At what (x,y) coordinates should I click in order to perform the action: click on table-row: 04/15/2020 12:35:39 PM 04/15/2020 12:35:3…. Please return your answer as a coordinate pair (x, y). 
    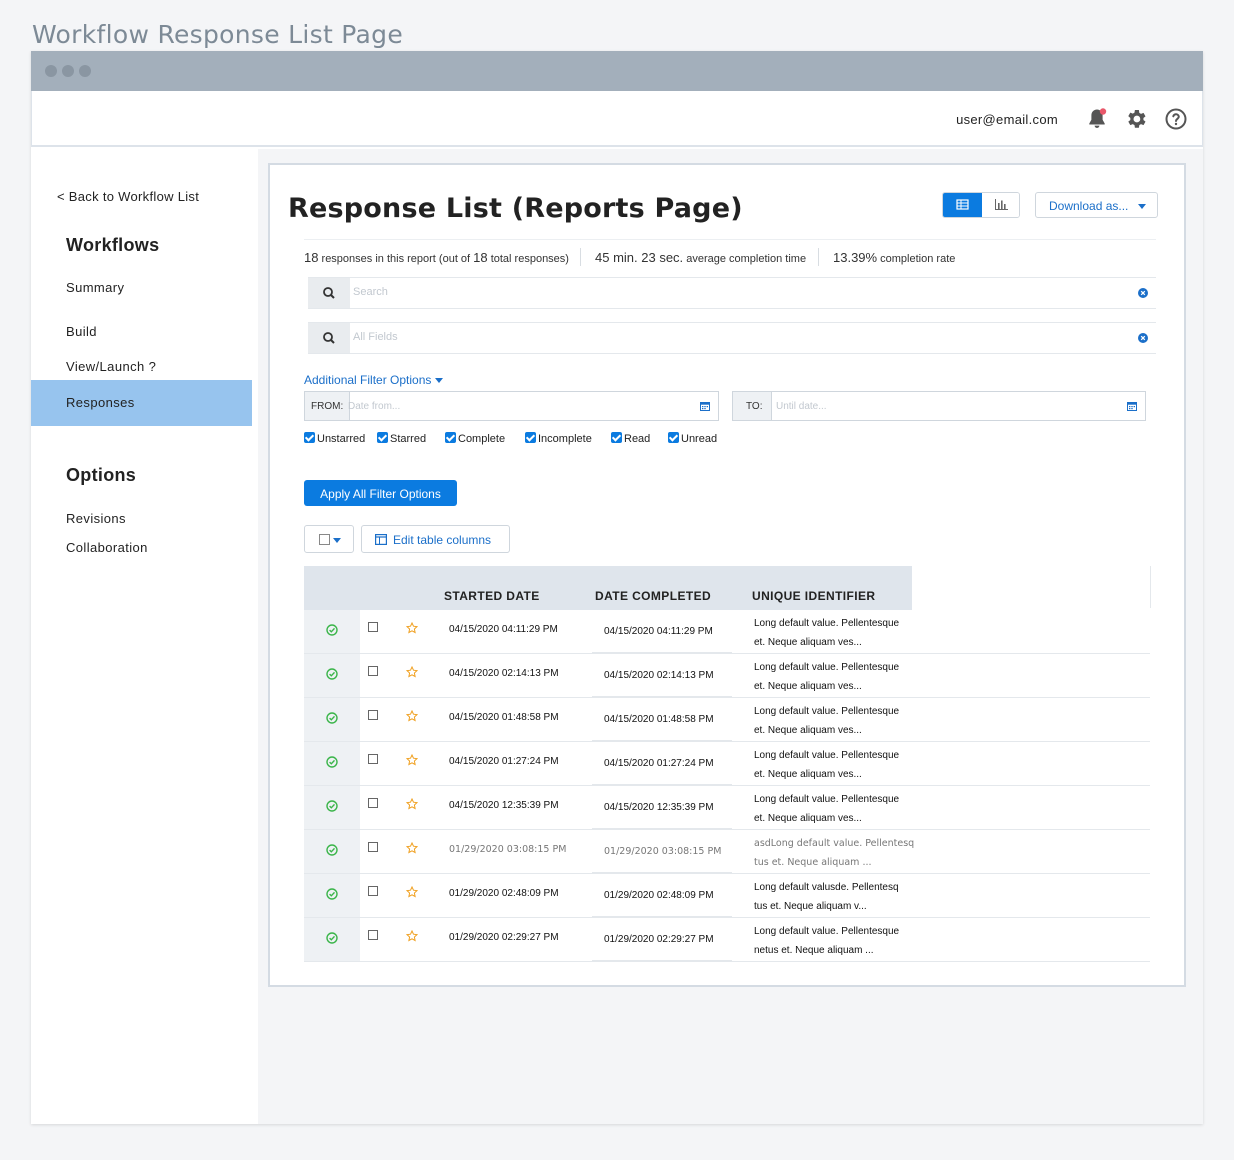
    Looking at the image, I should click on (727, 808).